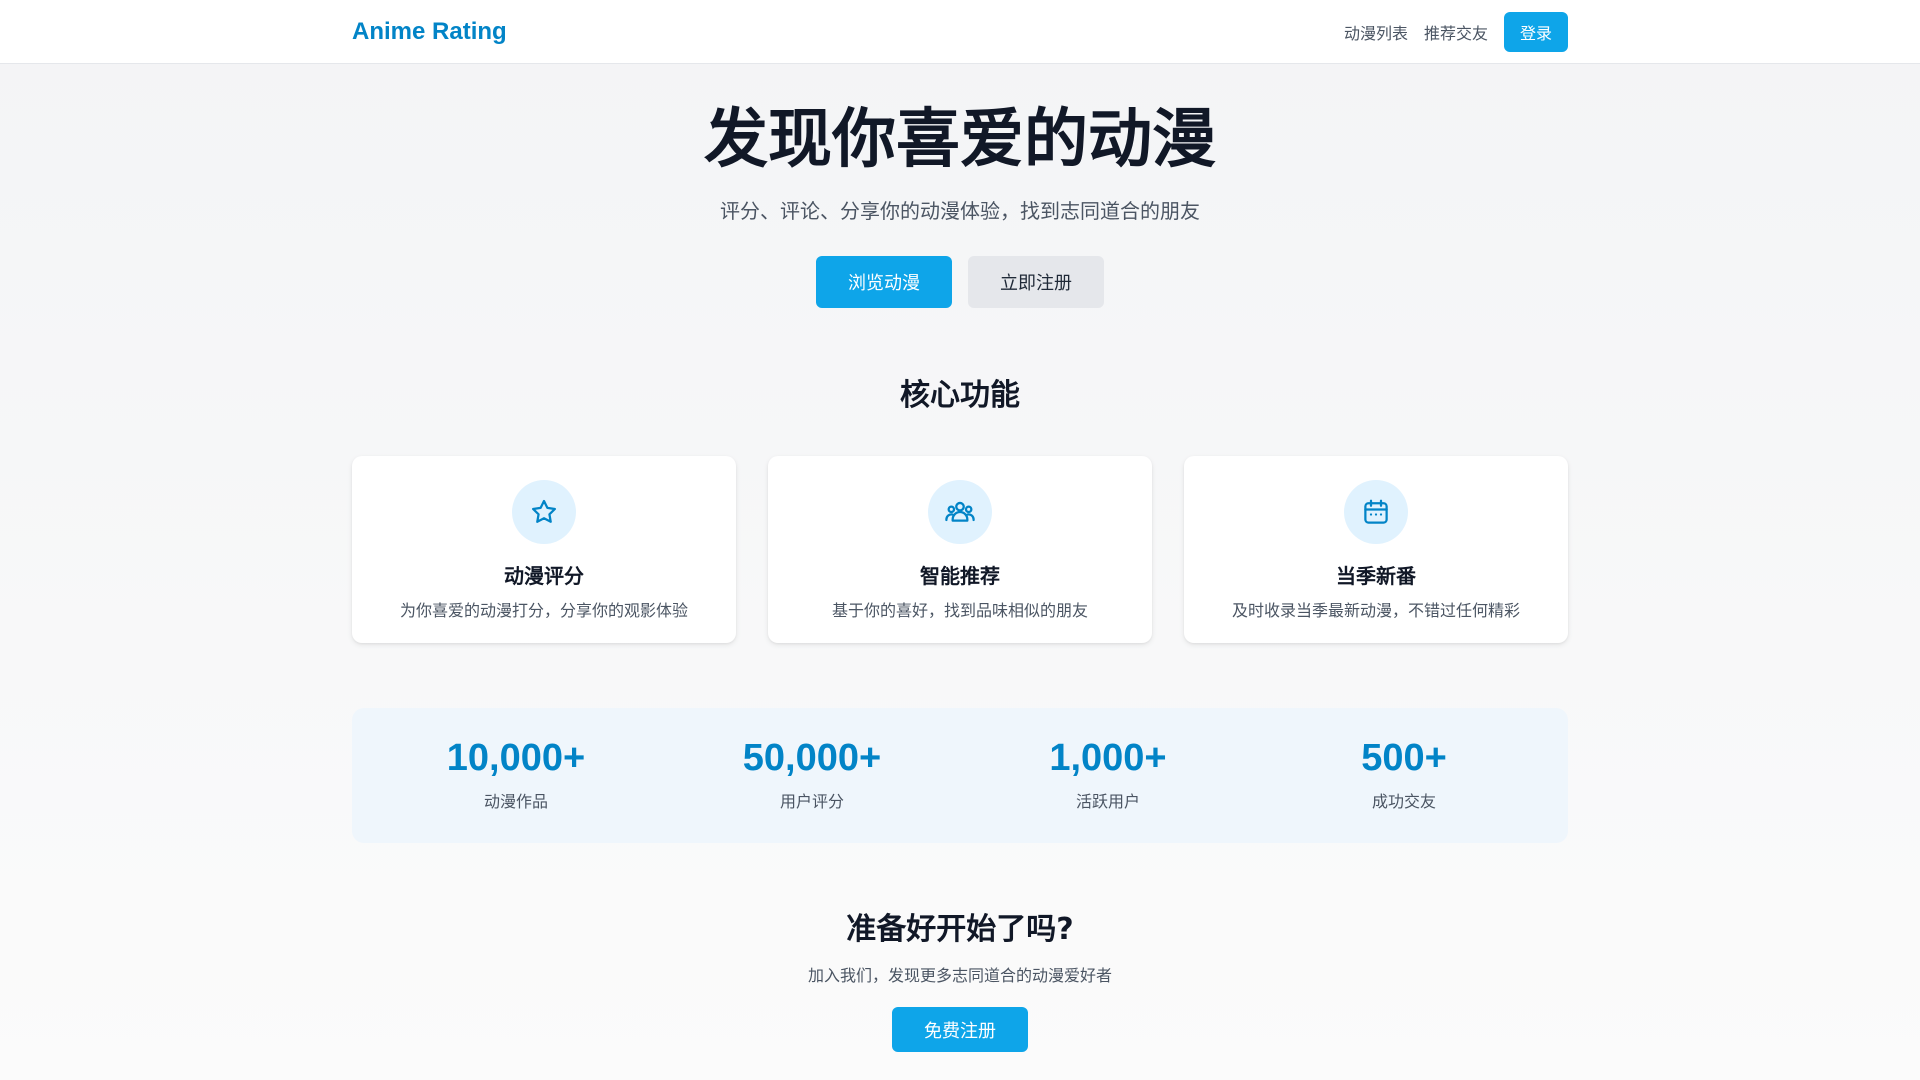 This screenshot has width=1920, height=1080. Describe the element at coordinates (960, 395) in the screenshot. I see `features-section-title: 核心功能` at that location.